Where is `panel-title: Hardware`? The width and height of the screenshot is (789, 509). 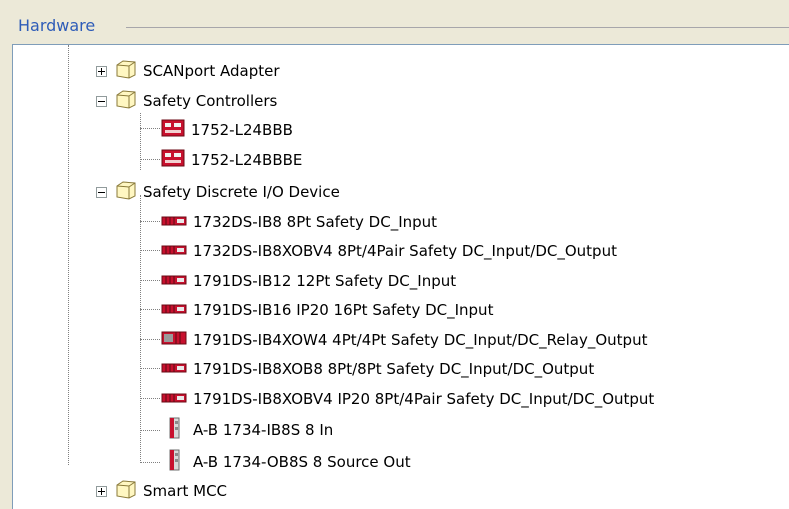
panel-title: Hardware is located at coordinates (57, 25).